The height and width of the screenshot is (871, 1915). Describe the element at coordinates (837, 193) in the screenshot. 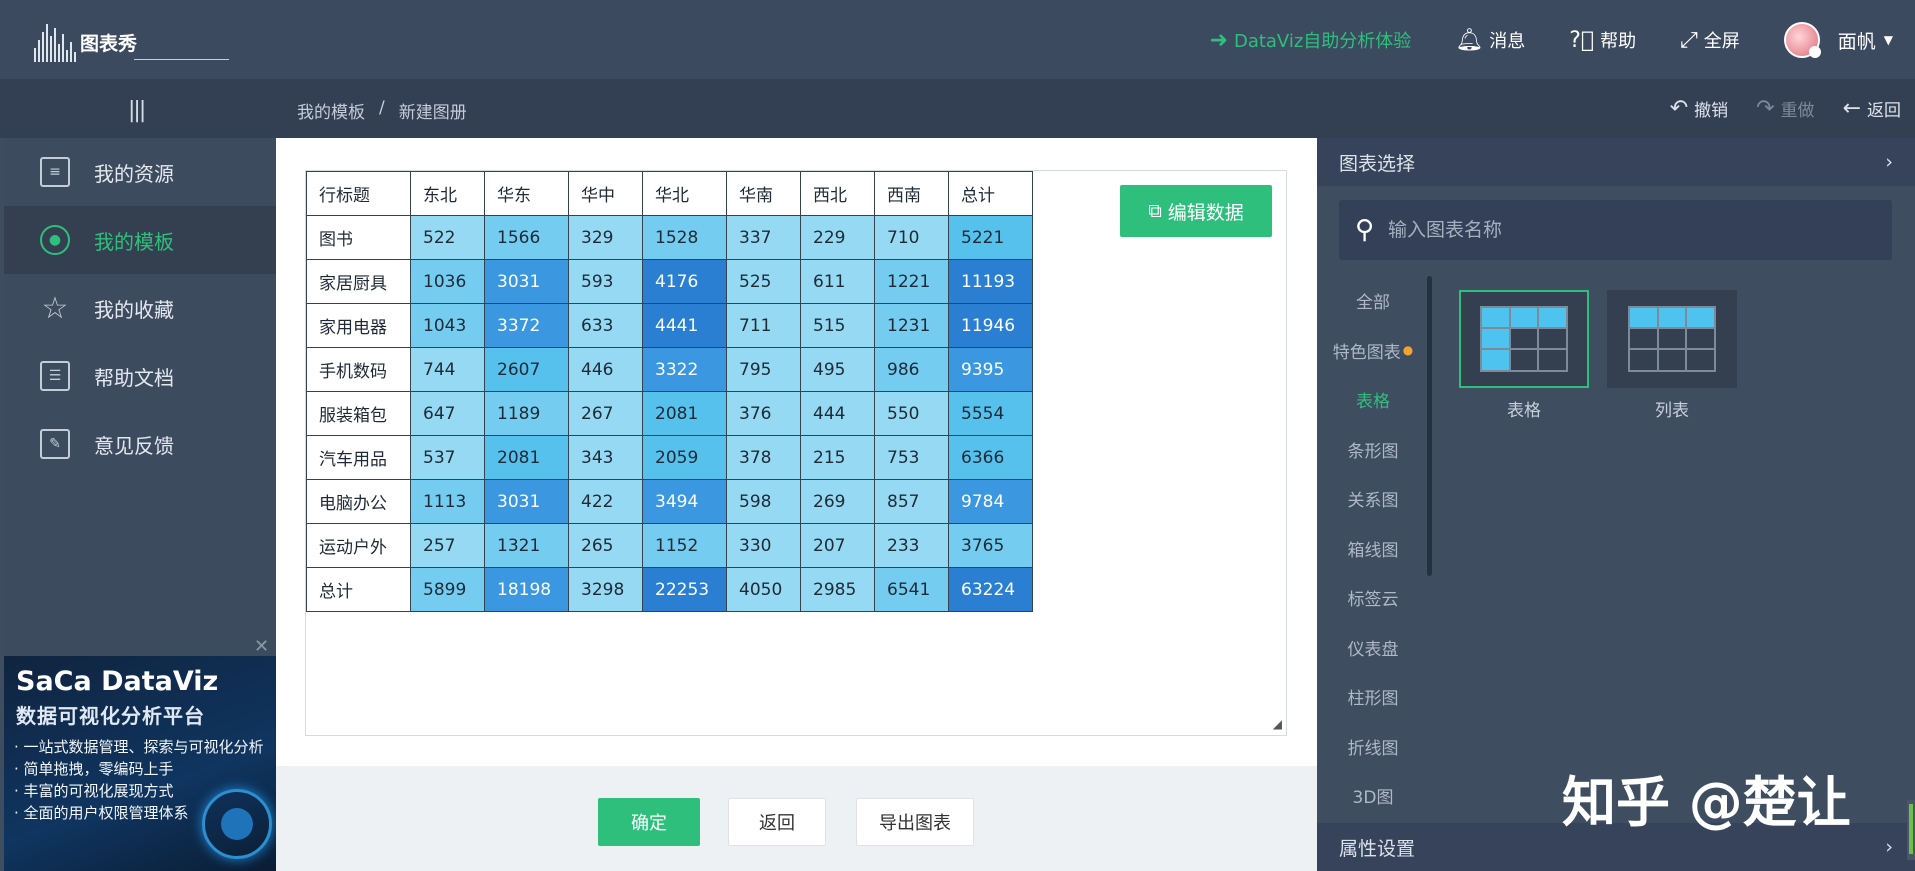

I see `table-header-cell: 西北` at that location.